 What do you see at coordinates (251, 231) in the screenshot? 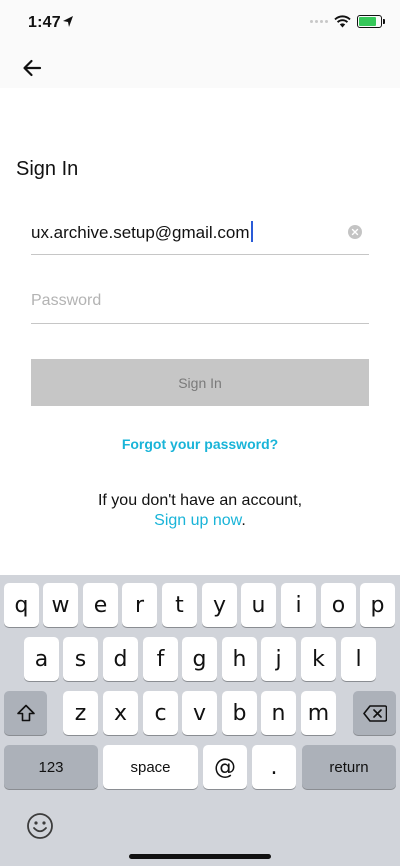
I see `text-cursor` at bounding box center [251, 231].